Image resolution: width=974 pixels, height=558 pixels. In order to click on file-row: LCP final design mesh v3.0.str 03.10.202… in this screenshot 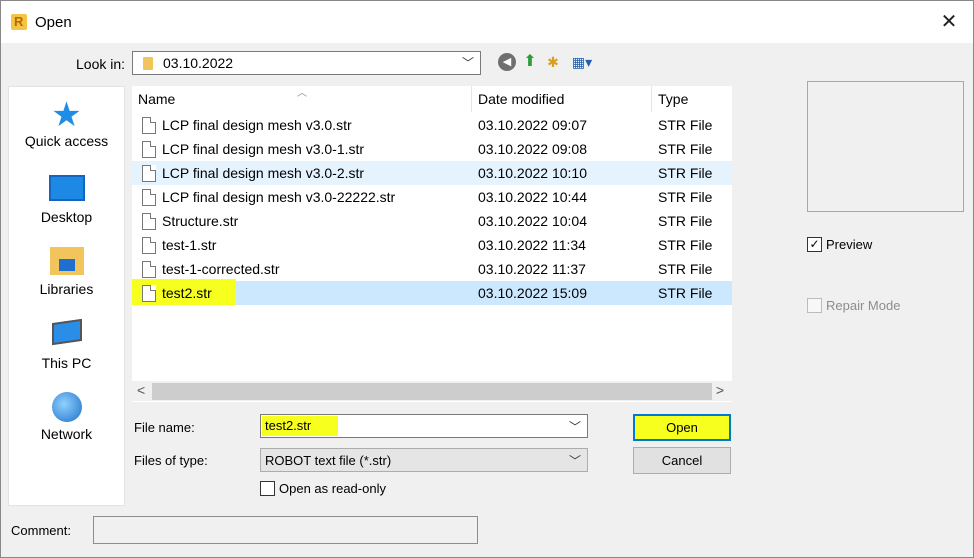, I will do `click(432, 125)`.